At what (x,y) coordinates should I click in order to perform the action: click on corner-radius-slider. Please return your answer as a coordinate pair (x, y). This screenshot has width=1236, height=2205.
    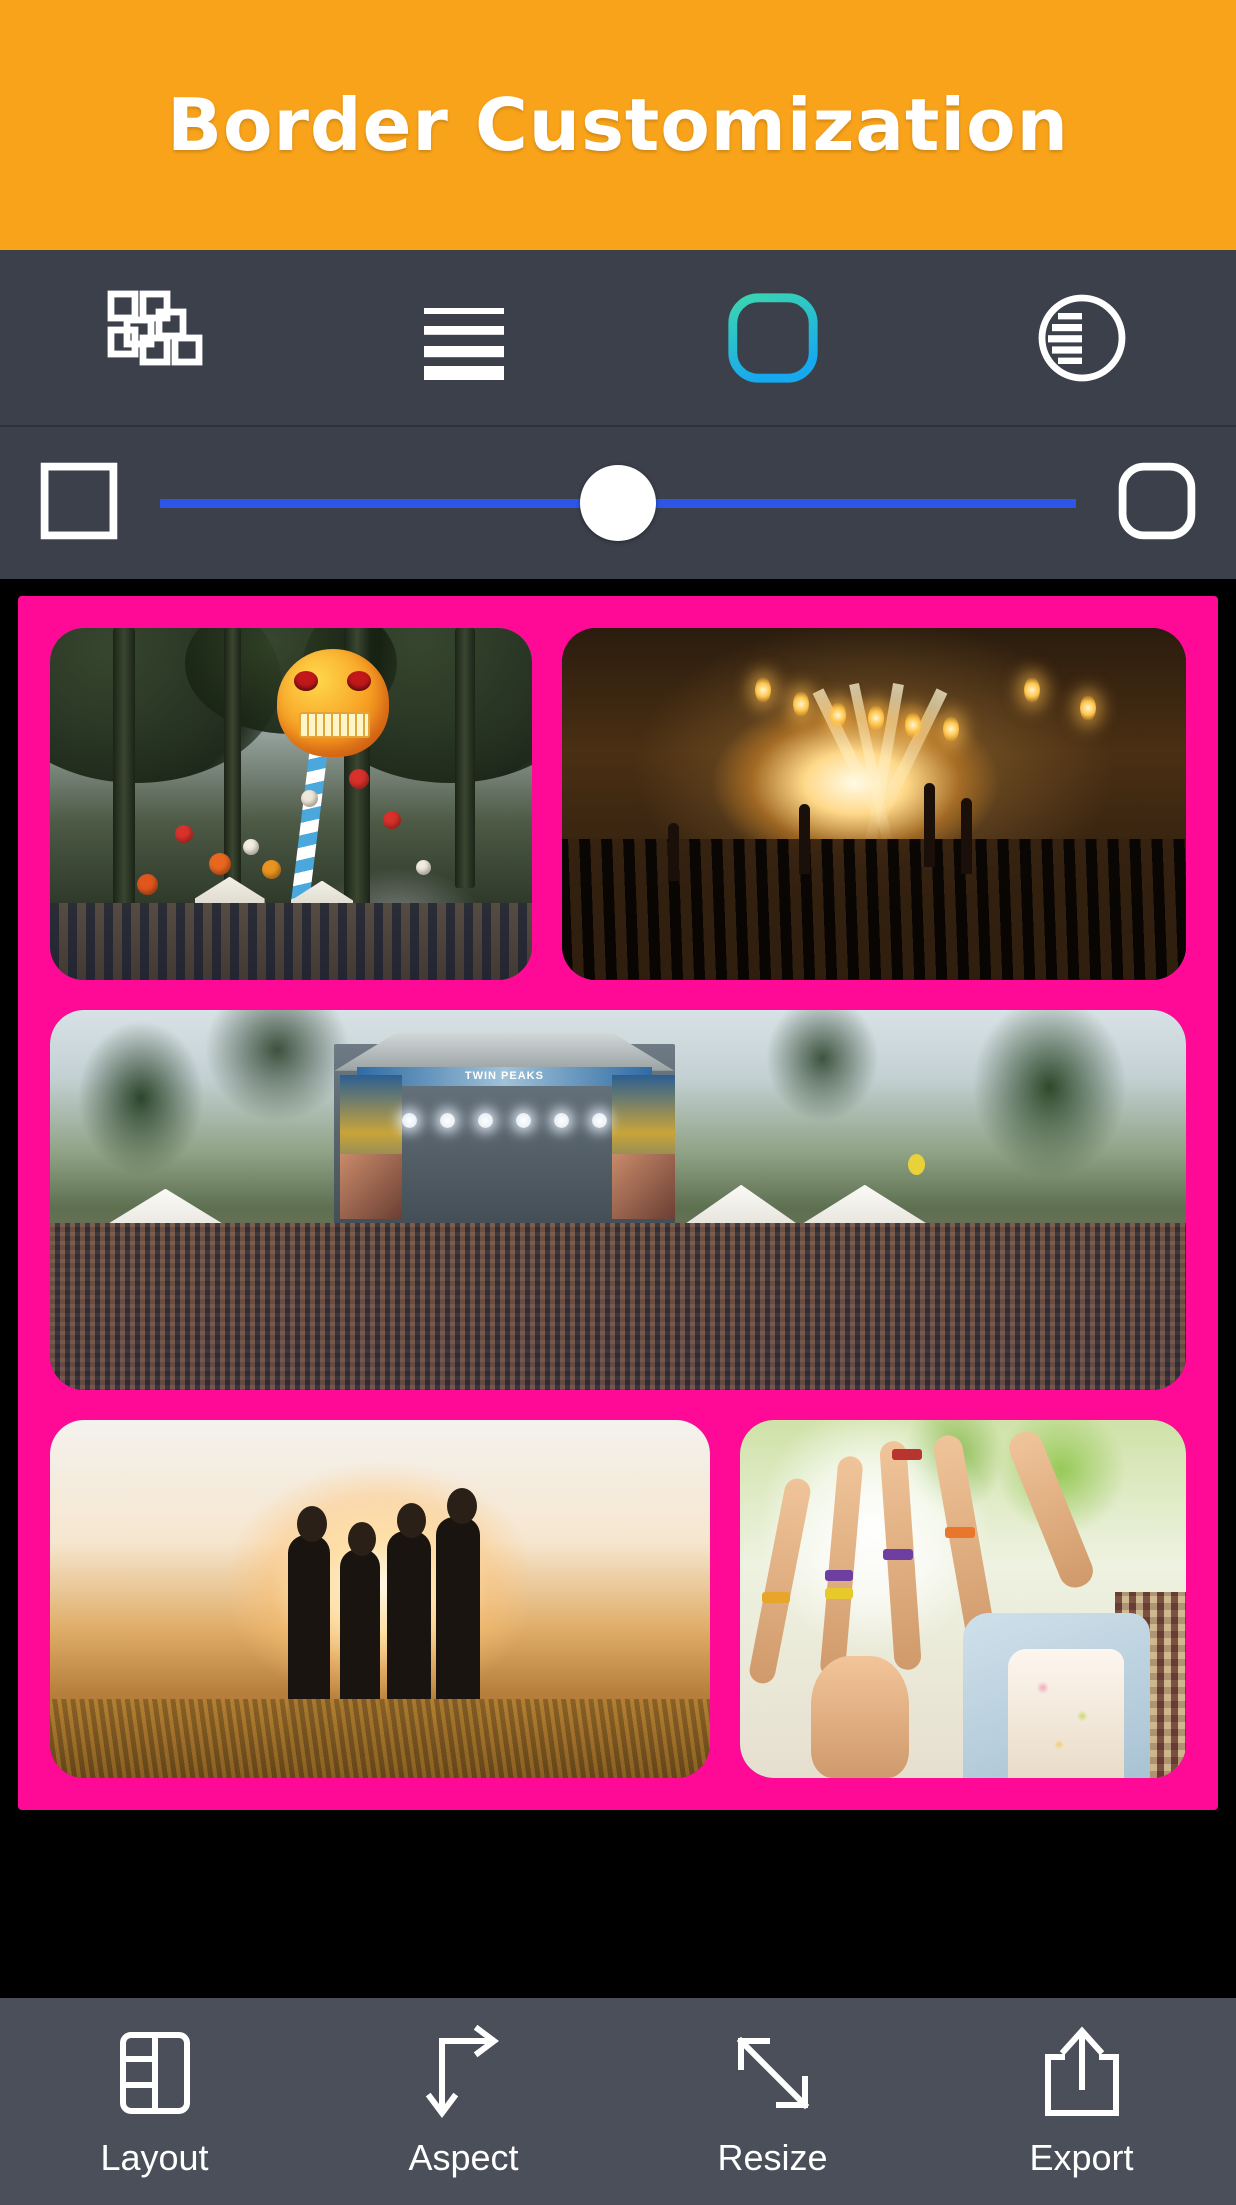
    Looking at the image, I should click on (618, 503).